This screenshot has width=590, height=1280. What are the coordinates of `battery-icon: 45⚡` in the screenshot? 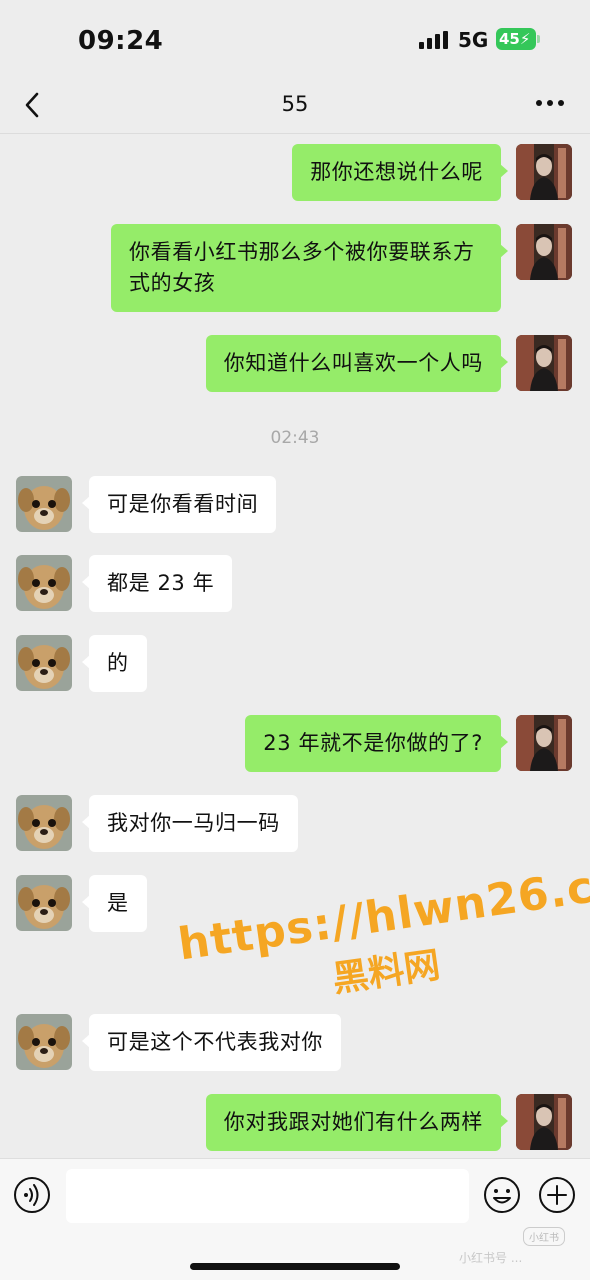 It's located at (518, 39).